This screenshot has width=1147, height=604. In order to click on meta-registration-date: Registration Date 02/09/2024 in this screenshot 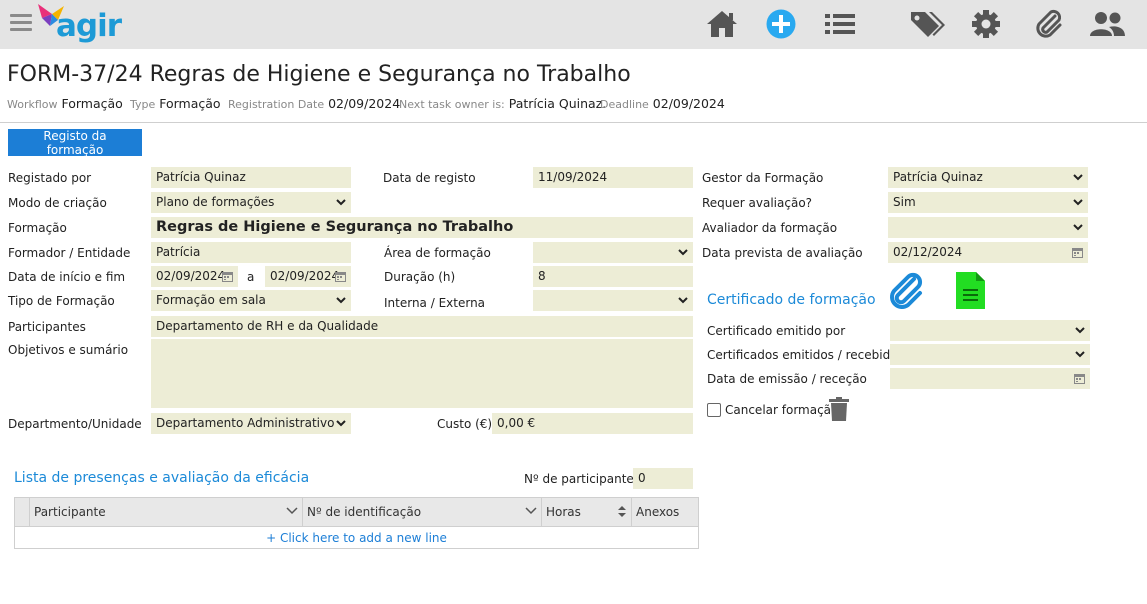, I will do `click(314, 103)`.